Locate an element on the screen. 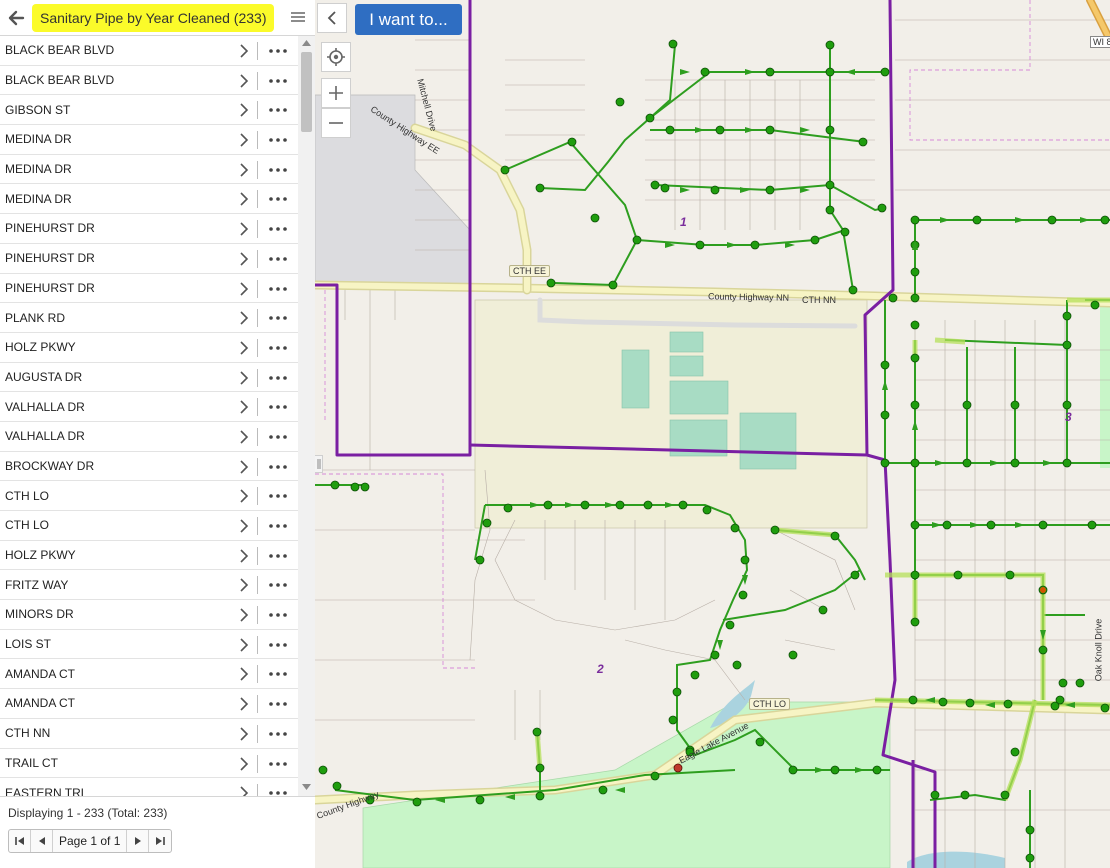  back-button is located at coordinates (16, 18).